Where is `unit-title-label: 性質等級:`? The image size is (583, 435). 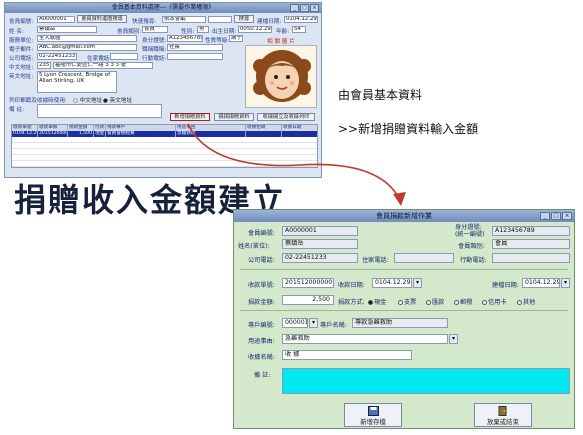
unit-title-label: 性質等級: is located at coordinates (217, 41).